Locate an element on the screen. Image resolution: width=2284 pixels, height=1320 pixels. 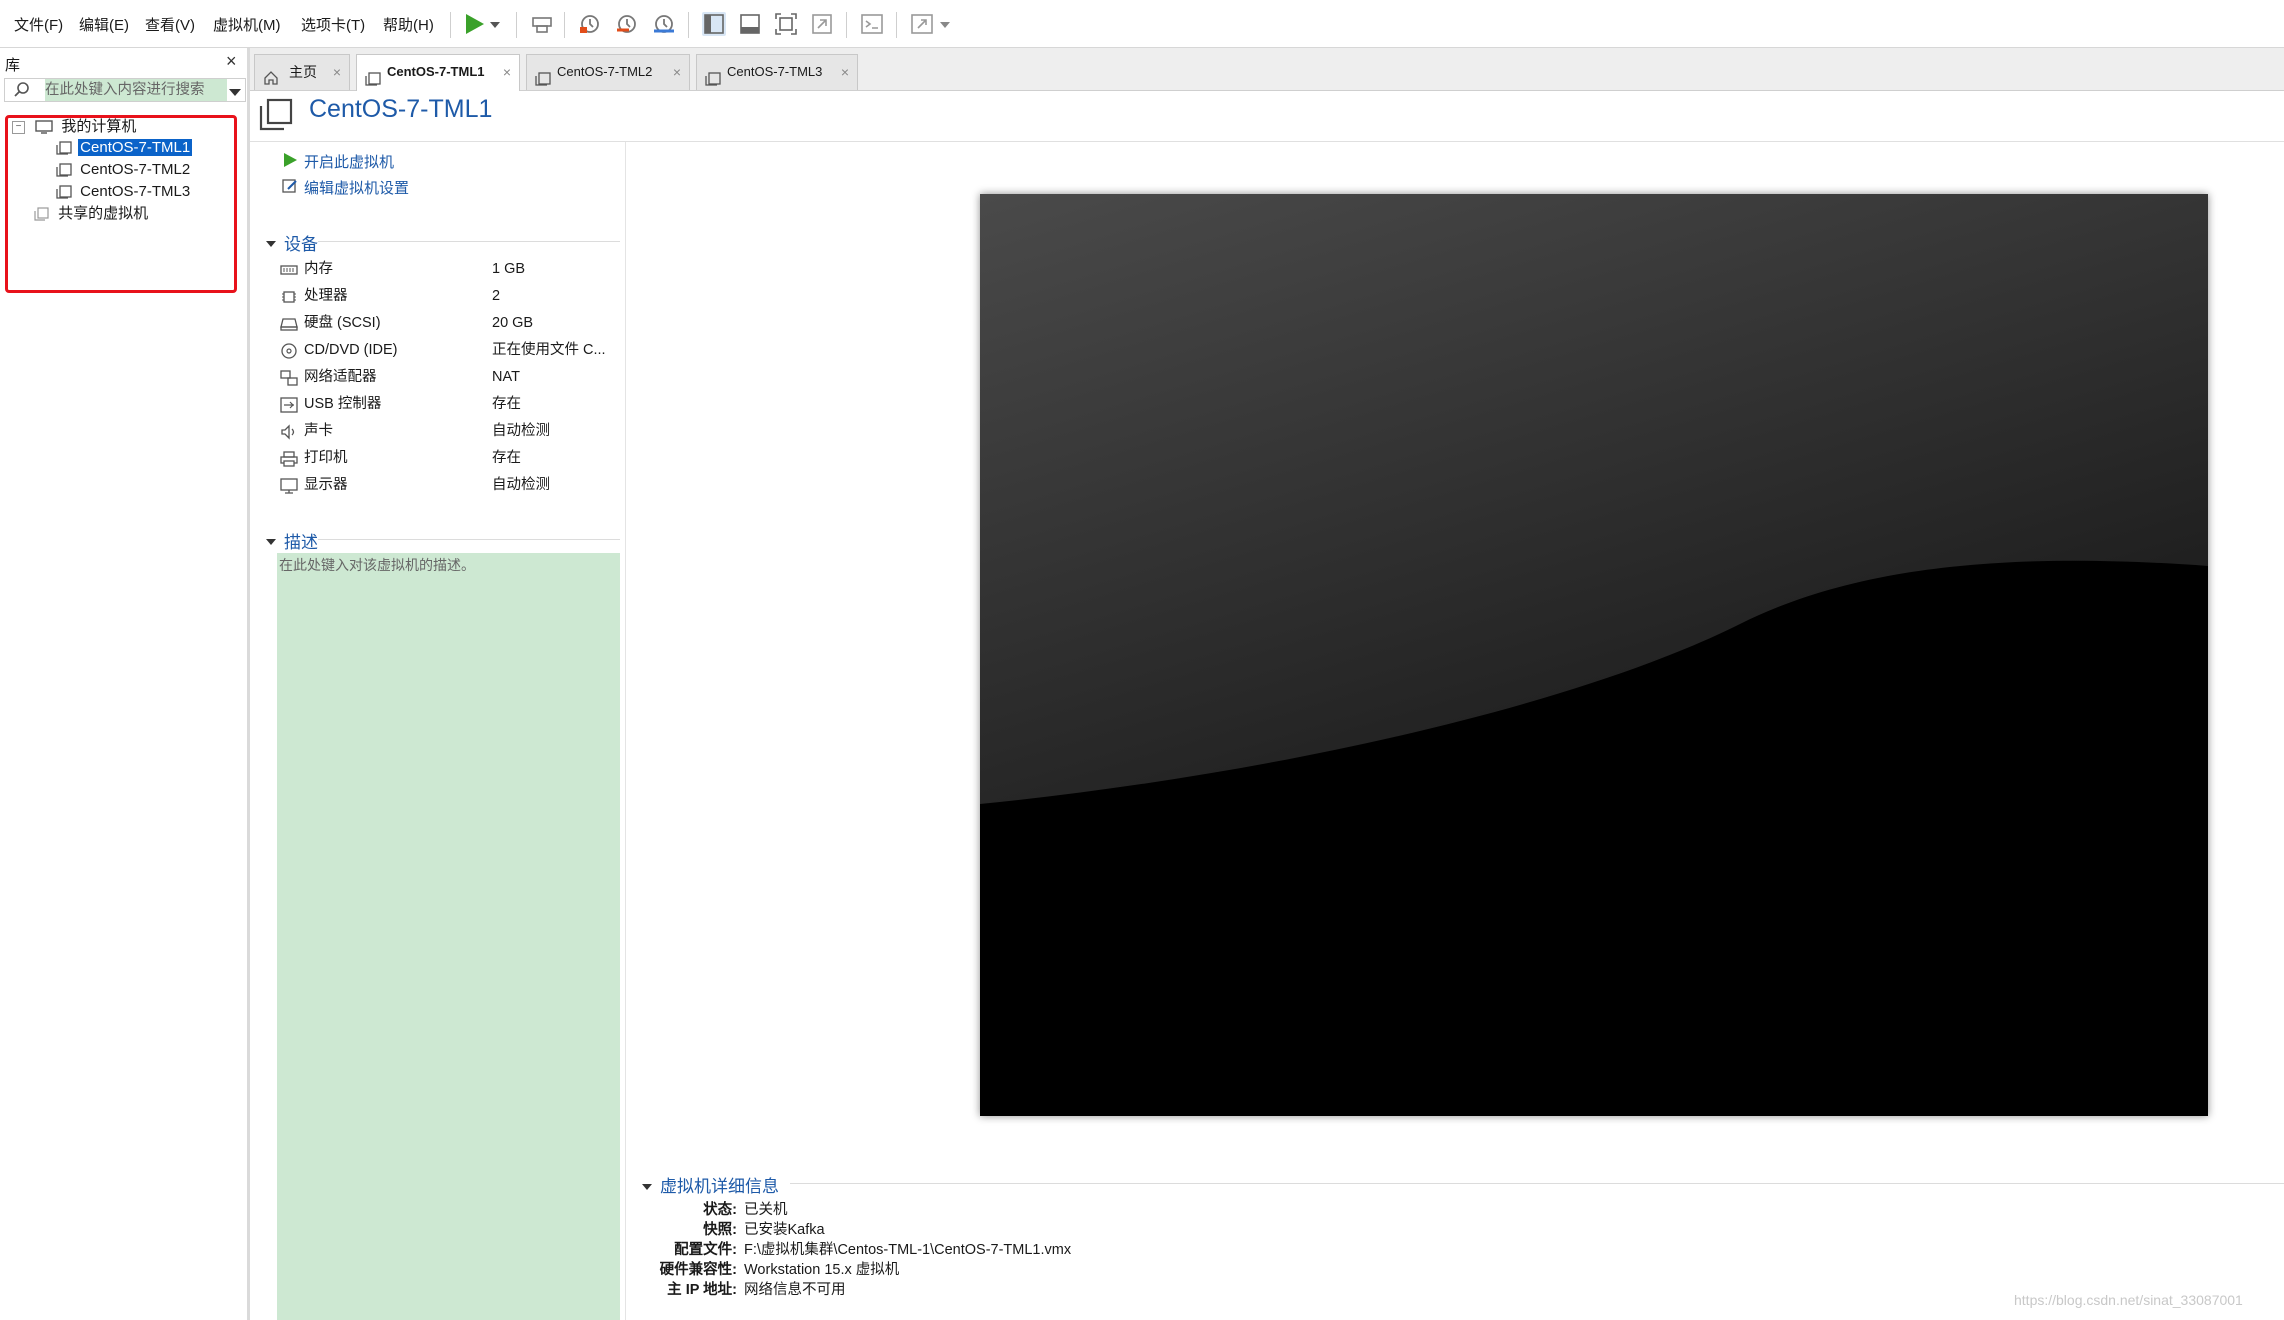
search-dropdown-icon is located at coordinates (235, 90).